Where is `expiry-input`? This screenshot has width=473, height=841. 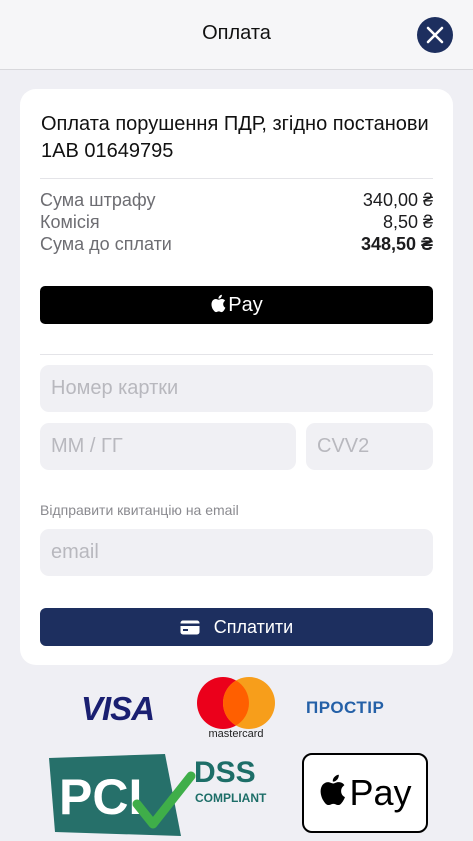 expiry-input is located at coordinates (168, 446).